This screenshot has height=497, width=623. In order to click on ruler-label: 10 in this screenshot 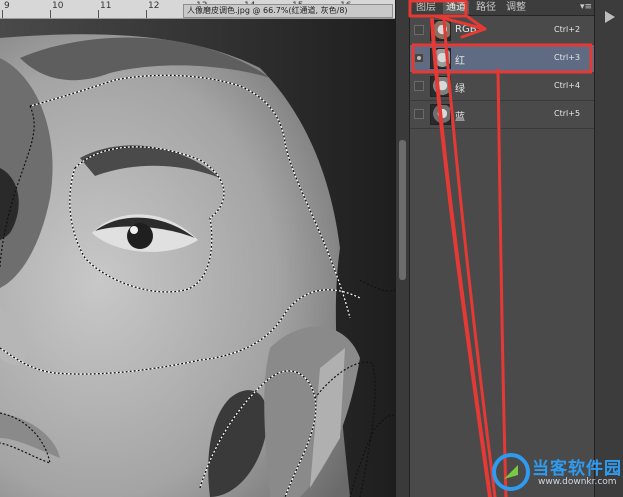, I will do `click(58, 6)`.